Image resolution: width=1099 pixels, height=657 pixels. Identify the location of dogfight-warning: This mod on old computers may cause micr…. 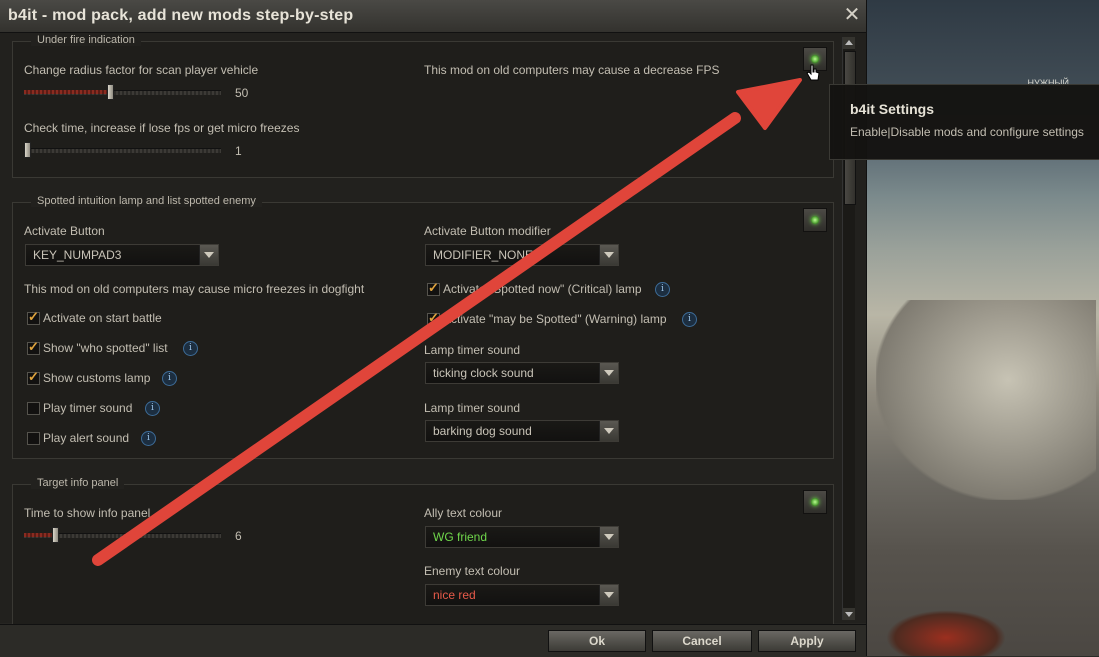
(194, 289).